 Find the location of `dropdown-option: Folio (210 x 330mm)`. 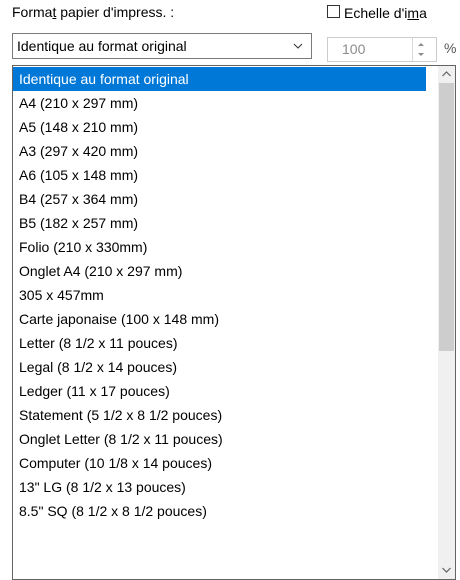

dropdown-option: Folio (210 x 330mm) is located at coordinates (219, 247).